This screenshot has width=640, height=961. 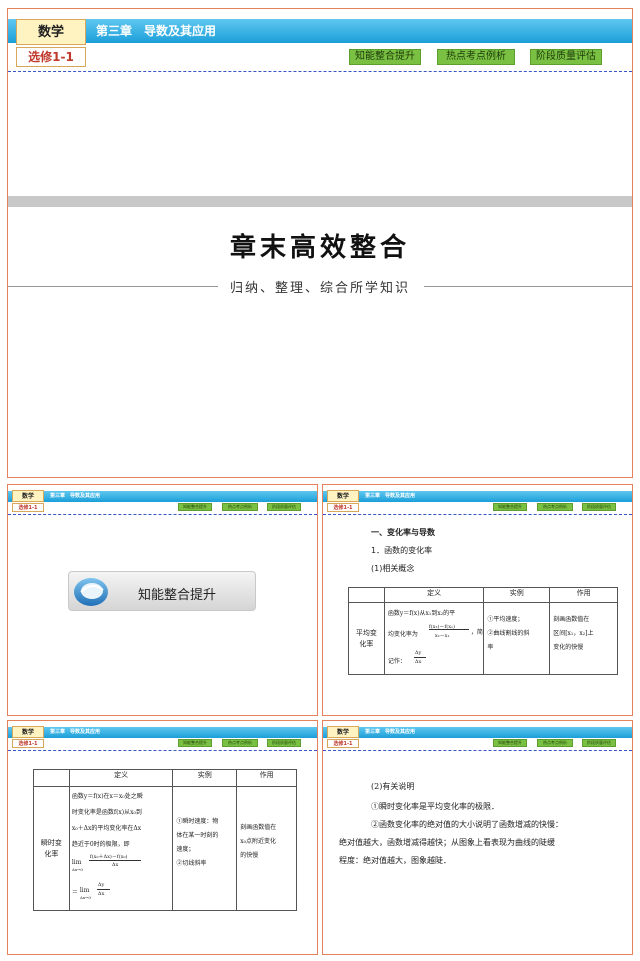 I want to click on notes-paragraph: 绝对值越大，函数增减得越快；从图象上看表现为曲线的陡缓, so click(x=447, y=842).